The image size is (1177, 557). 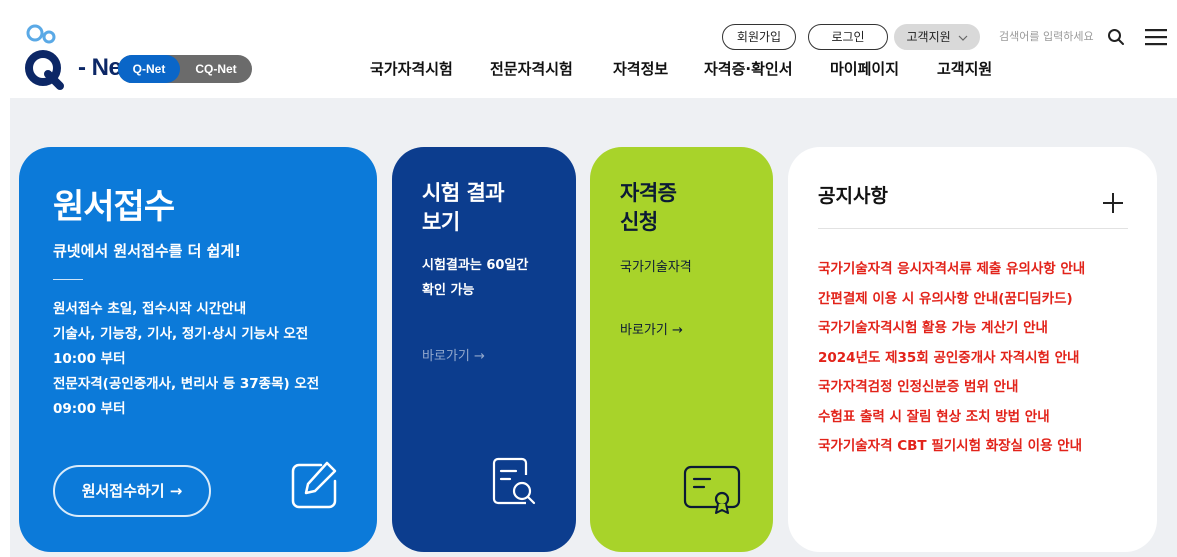 What do you see at coordinates (681, 349) in the screenshot?
I see `certificate-card: 자격증 신청 국가기술자격 바로가기 →` at bounding box center [681, 349].